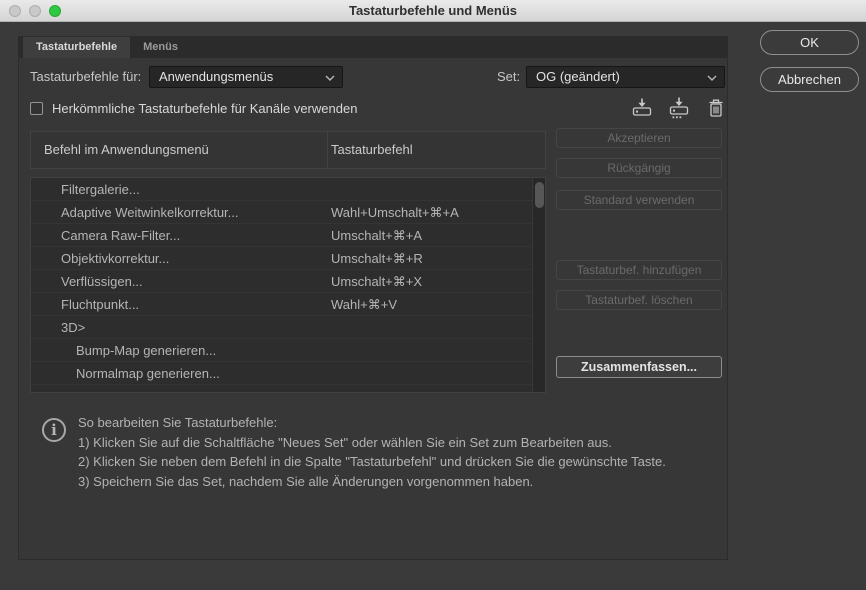 The width and height of the screenshot is (866, 590). I want to click on column-divider, so click(327, 150).